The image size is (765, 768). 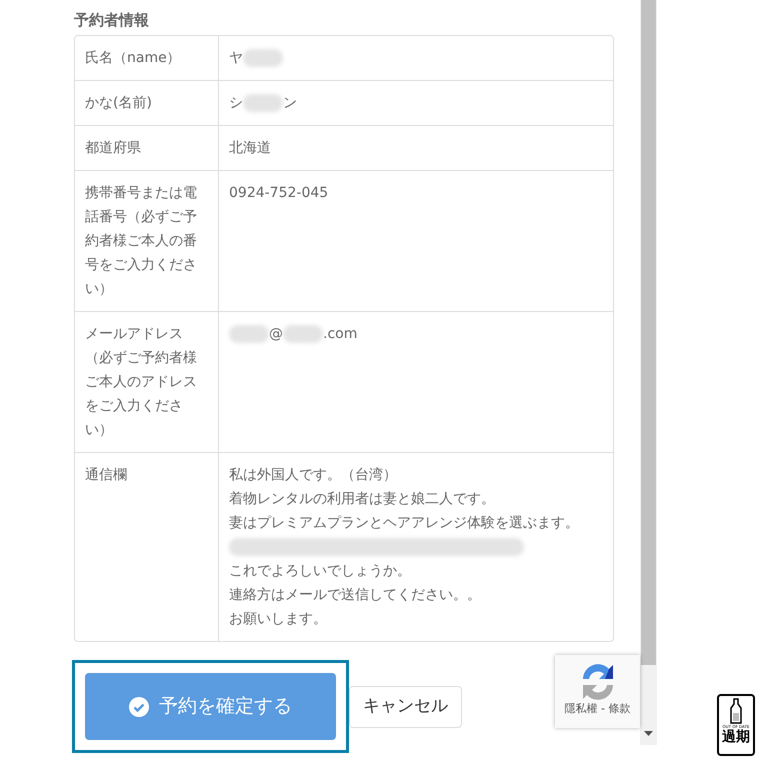 I want to click on section-title: 予約者情報, so click(x=112, y=20).